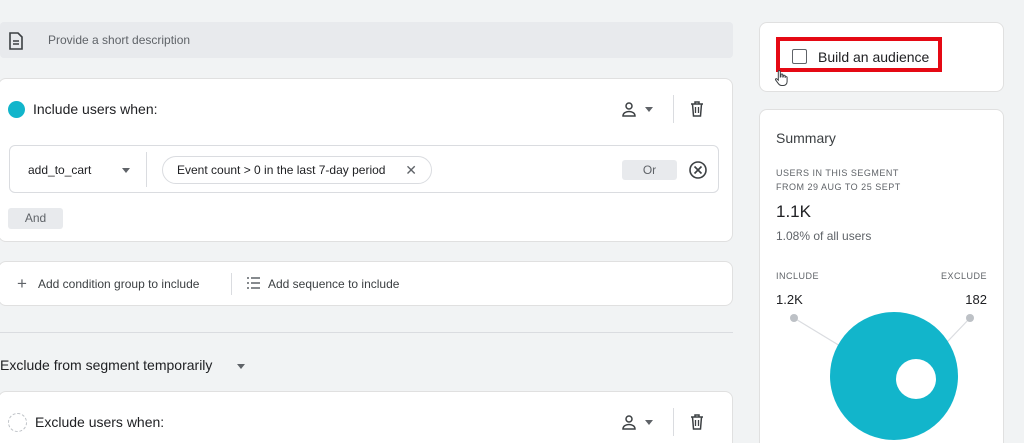 The width and height of the screenshot is (1024, 443). I want to click on exclude-marker, so click(970, 318).